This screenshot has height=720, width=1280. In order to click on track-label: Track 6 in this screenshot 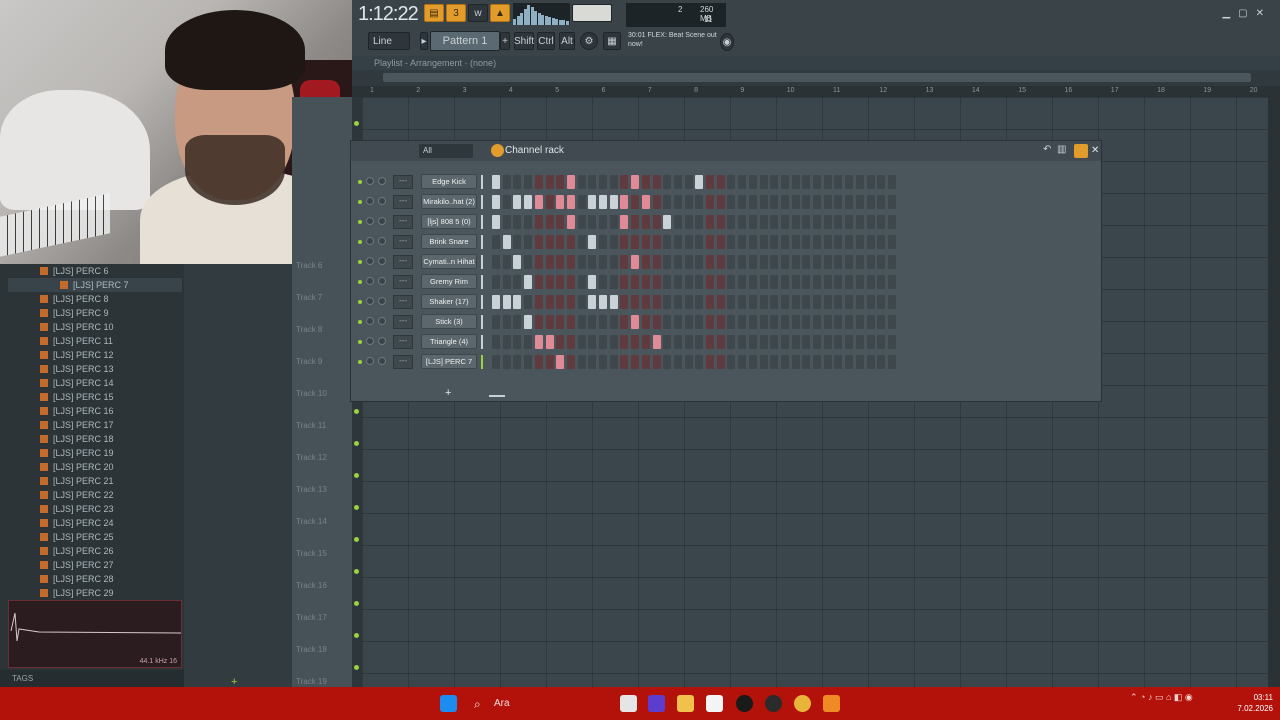, I will do `click(309, 265)`.